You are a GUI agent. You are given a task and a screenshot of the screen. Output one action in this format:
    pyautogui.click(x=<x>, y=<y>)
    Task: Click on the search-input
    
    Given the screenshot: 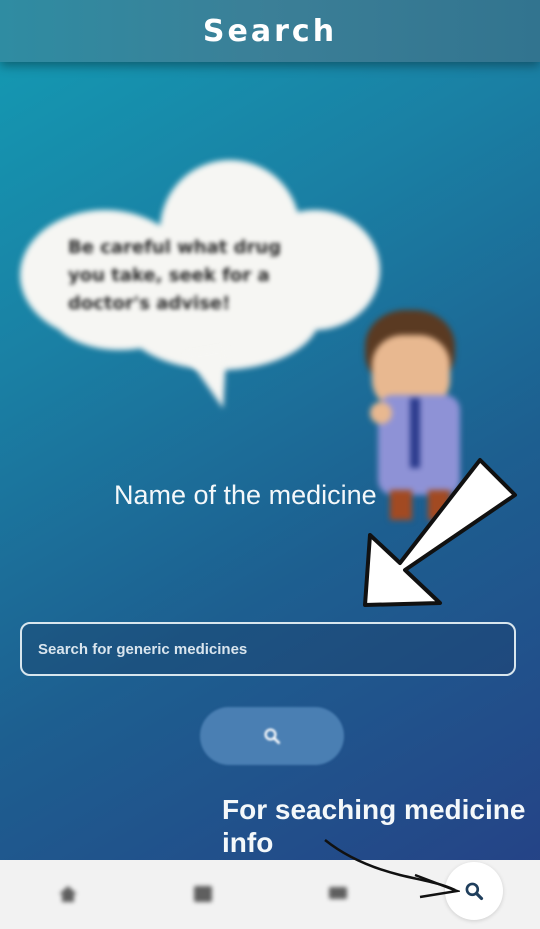 What is the action you would take?
    pyautogui.click(x=268, y=649)
    